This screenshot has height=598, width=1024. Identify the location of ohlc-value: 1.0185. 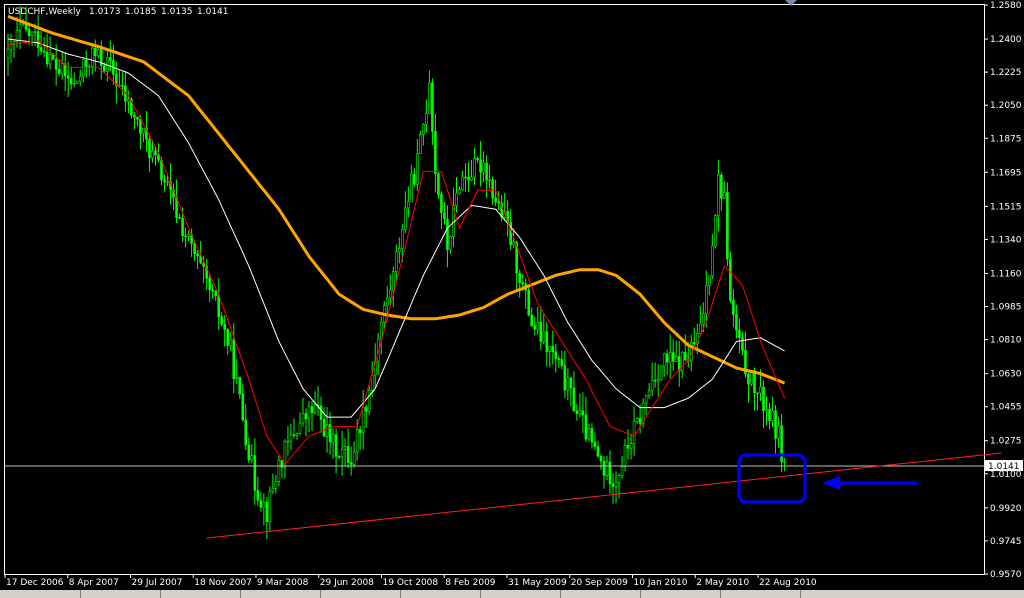
(141, 12).